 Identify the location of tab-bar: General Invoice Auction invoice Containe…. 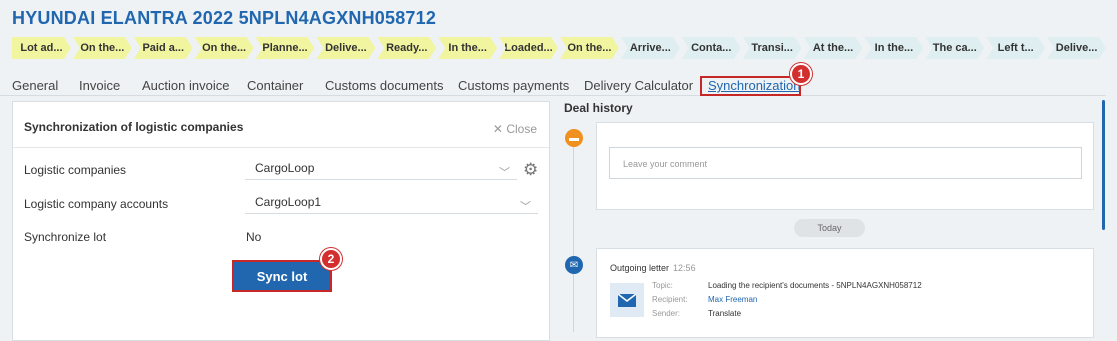
(553, 87).